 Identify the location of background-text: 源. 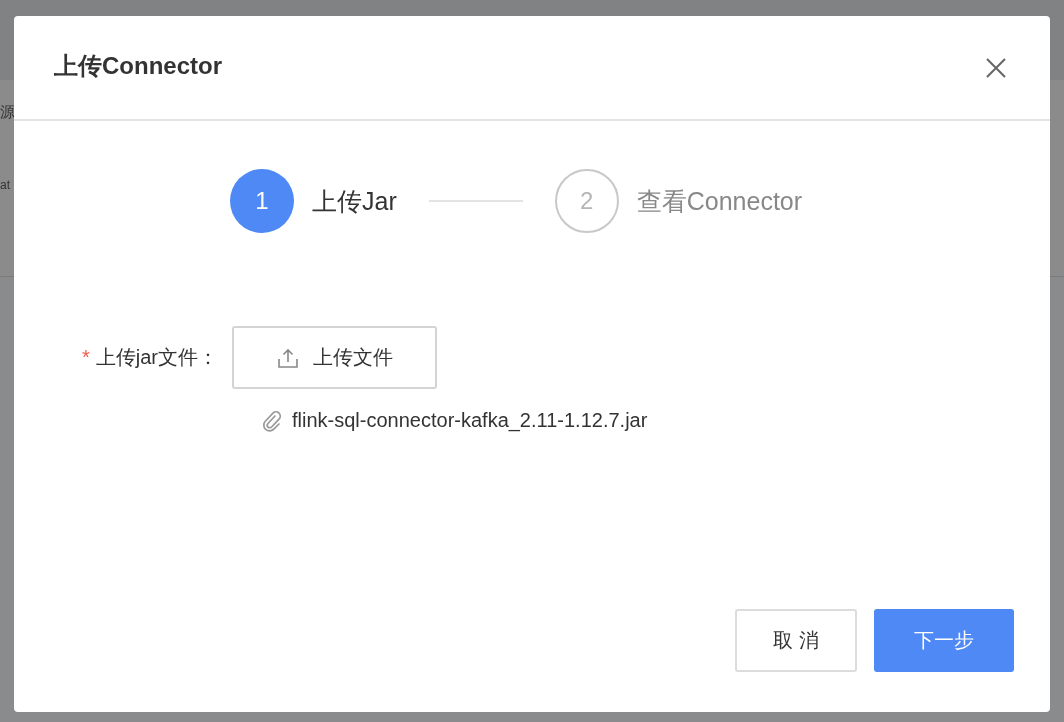
(7, 111).